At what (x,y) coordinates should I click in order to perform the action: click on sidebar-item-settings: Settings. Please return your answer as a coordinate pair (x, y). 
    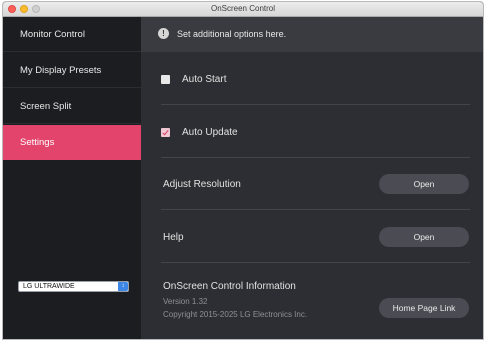
    Looking at the image, I should click on (72, 142).